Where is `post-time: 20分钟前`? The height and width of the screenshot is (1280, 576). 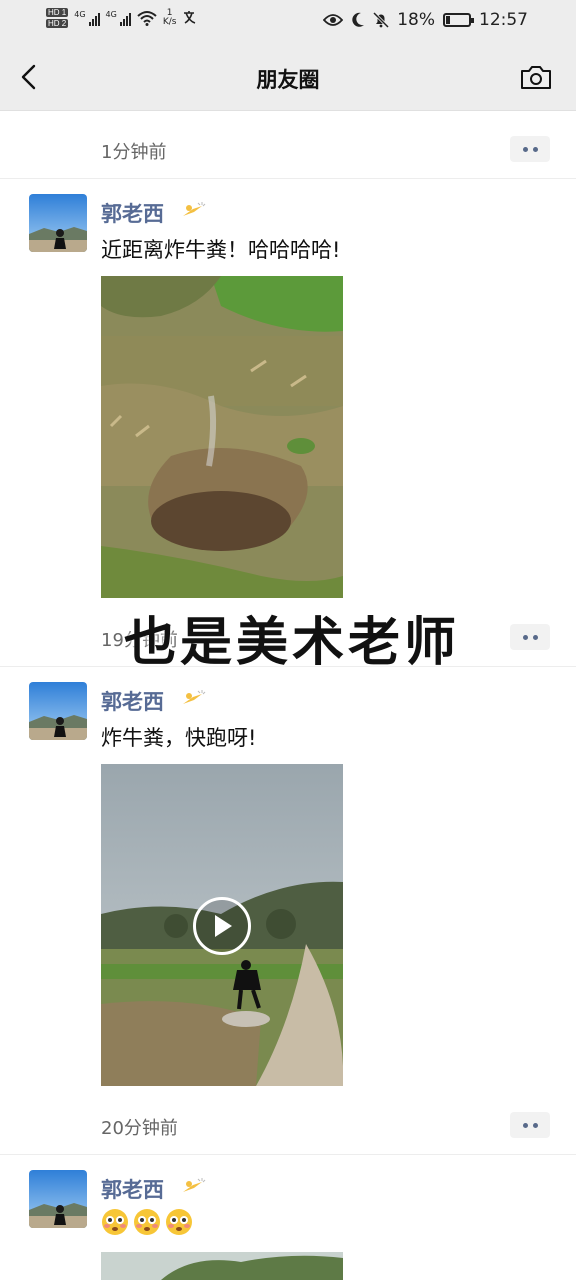
post-time: 20分钟前 is located at coordinates (139, 1128).